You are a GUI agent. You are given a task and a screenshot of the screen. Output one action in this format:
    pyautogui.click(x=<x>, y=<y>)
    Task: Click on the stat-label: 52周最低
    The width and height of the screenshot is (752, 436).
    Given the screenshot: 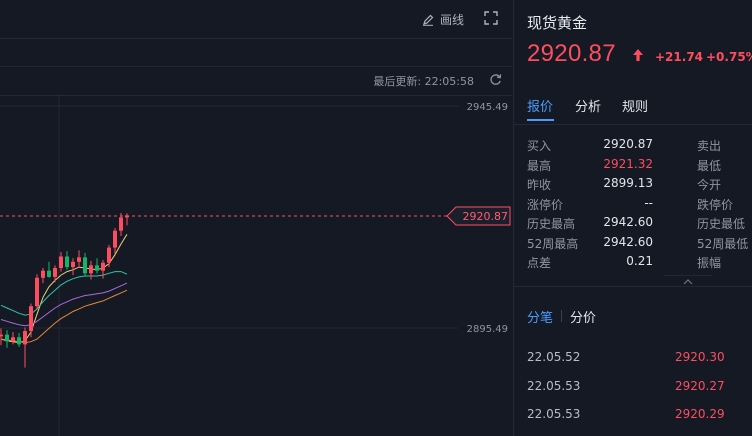 What is the action you would take?
    pyautogui.click(x=723, y=243)
    